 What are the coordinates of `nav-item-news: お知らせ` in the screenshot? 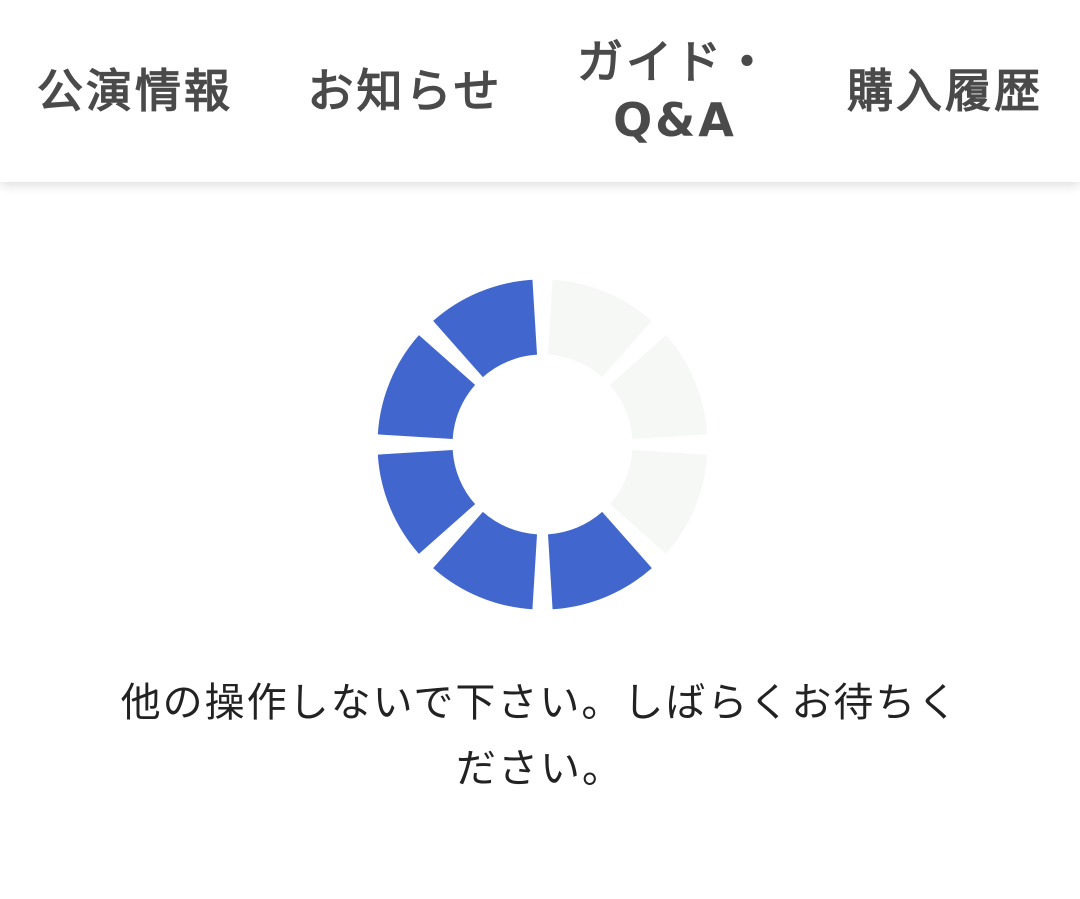 It's located at (405, 91).